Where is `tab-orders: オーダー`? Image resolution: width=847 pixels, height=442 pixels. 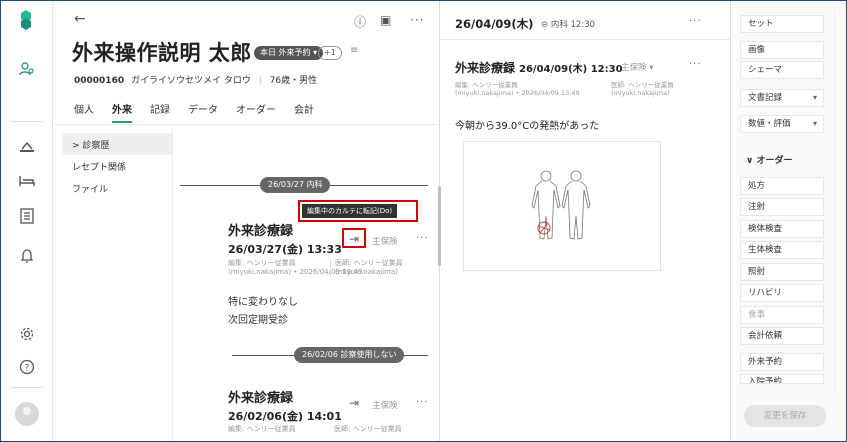 tab-orders: オーダー is located at coordinates (256, 112).